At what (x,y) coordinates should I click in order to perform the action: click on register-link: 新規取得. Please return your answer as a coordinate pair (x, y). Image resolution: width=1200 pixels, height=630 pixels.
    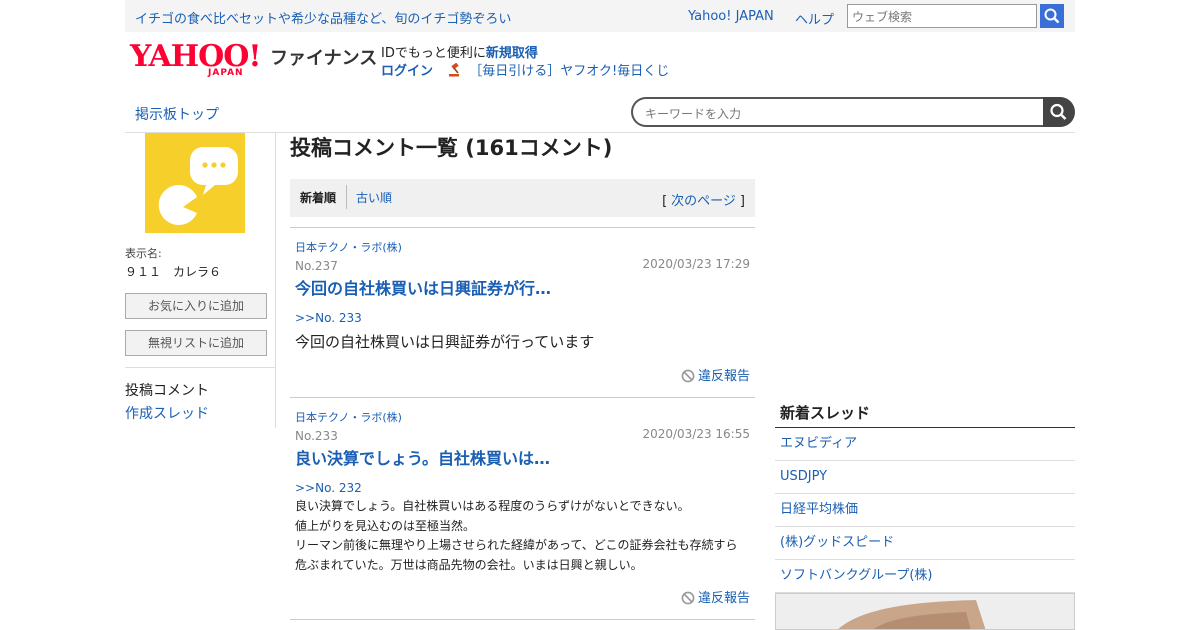
    Looking at the image, I should click on (512, 53).